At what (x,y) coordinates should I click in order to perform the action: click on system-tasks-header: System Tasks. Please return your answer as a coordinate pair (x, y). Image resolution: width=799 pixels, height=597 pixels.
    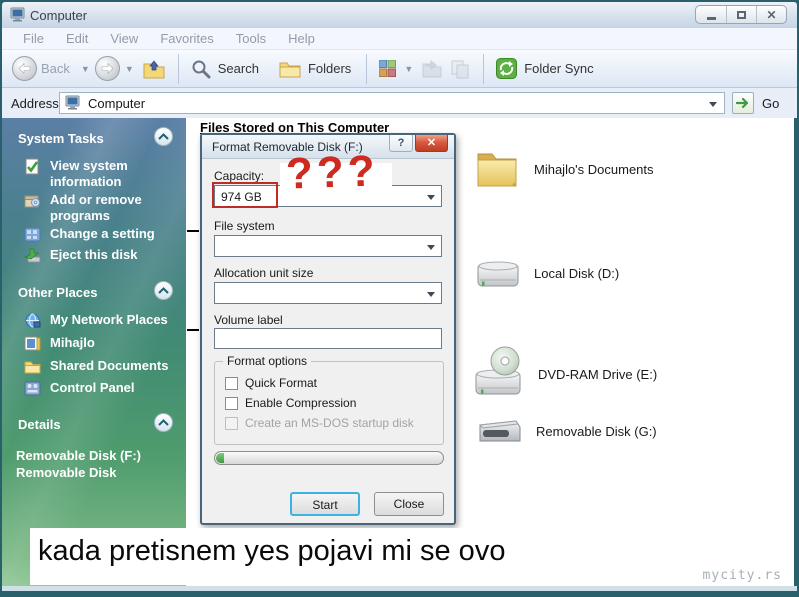
    Looking at the image, I should click on (61, 138).